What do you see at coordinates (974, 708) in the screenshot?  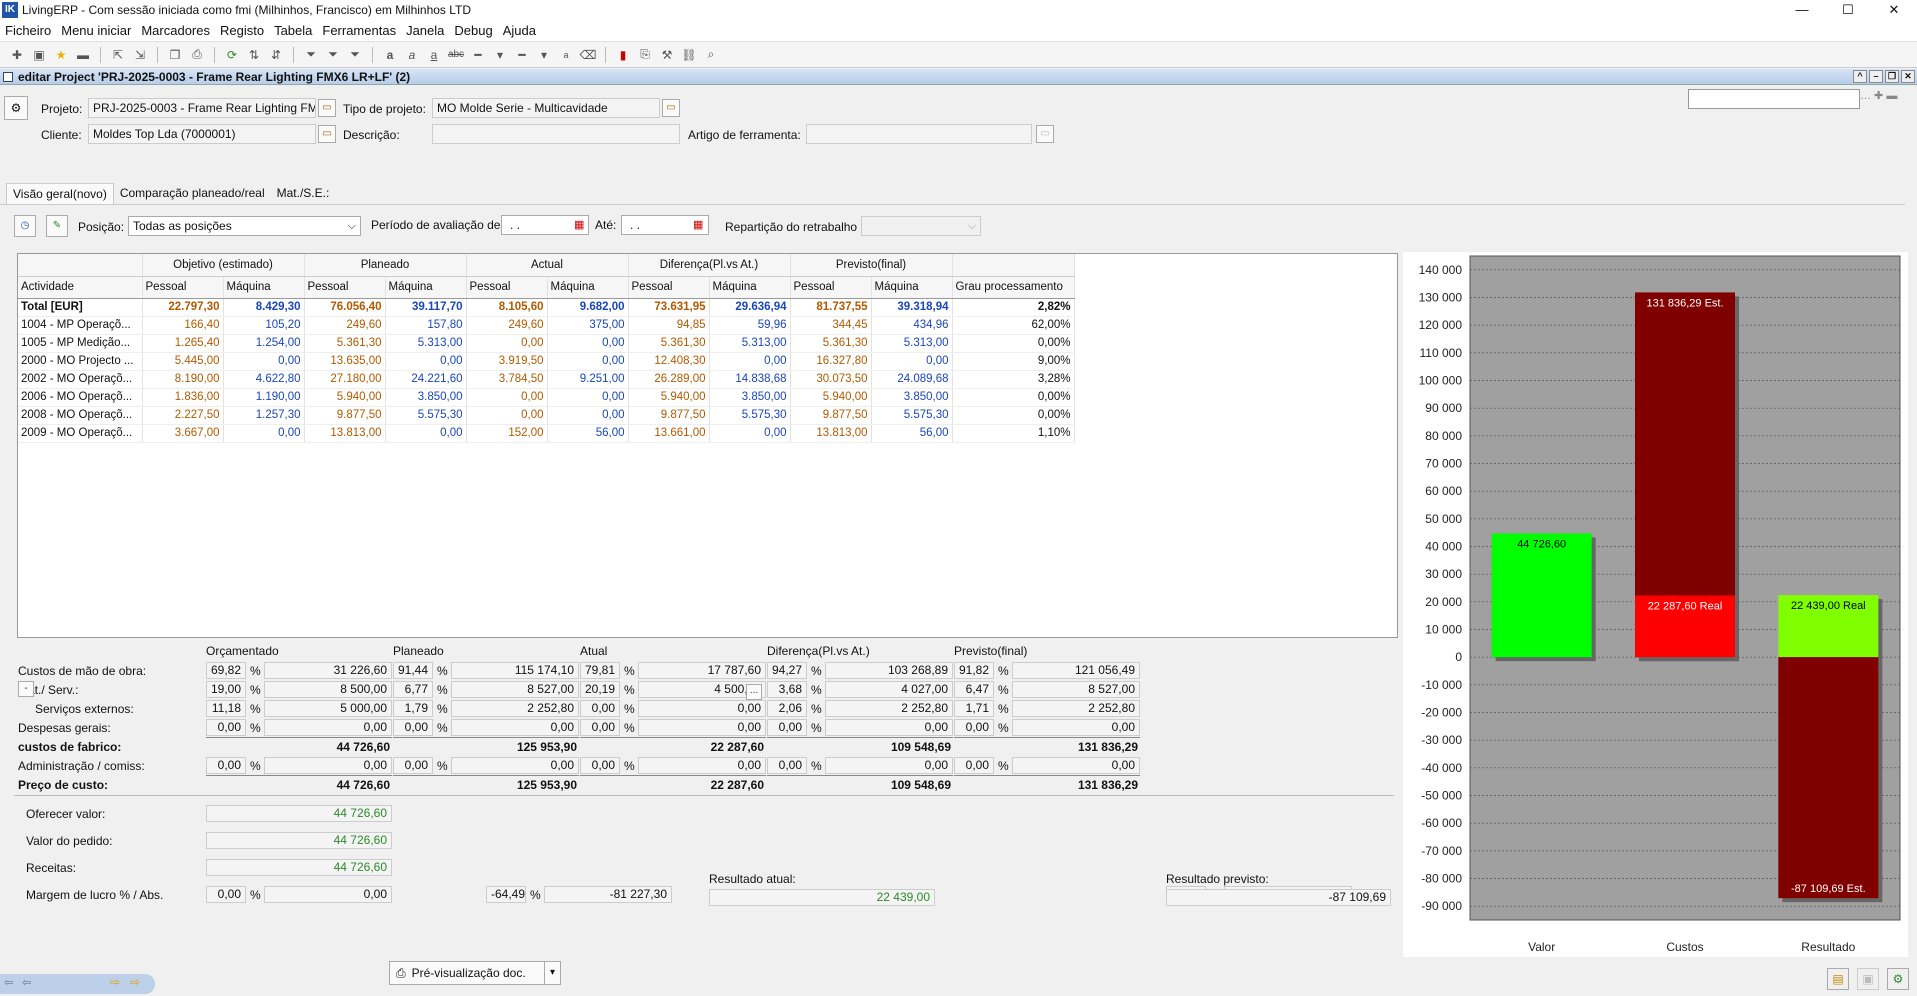 I see `summary-pct-field: 1,71` at bounding box center [974, 708].